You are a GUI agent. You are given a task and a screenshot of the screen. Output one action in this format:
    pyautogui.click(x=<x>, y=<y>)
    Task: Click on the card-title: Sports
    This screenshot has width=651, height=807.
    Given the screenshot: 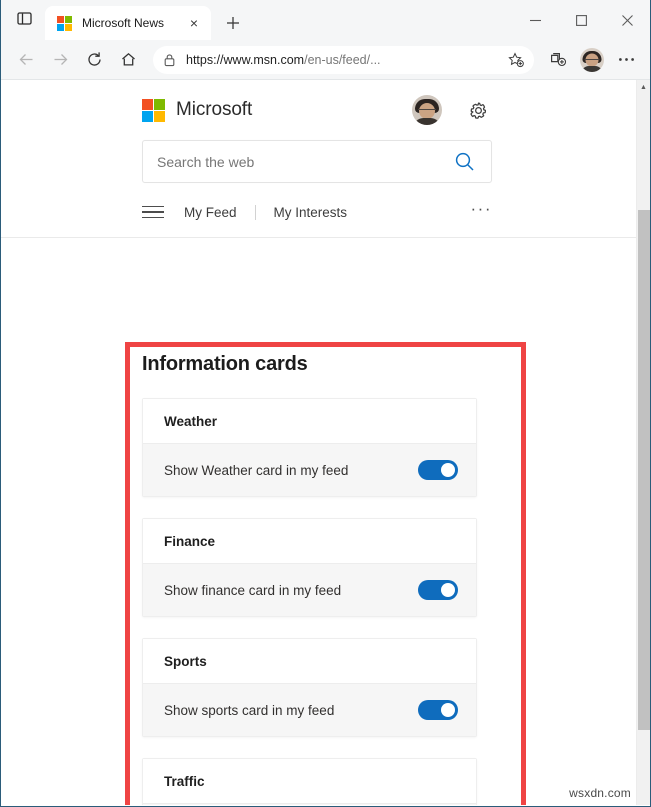 What is the action you would take?
    pyautogui.click(x=185, y=661)
    